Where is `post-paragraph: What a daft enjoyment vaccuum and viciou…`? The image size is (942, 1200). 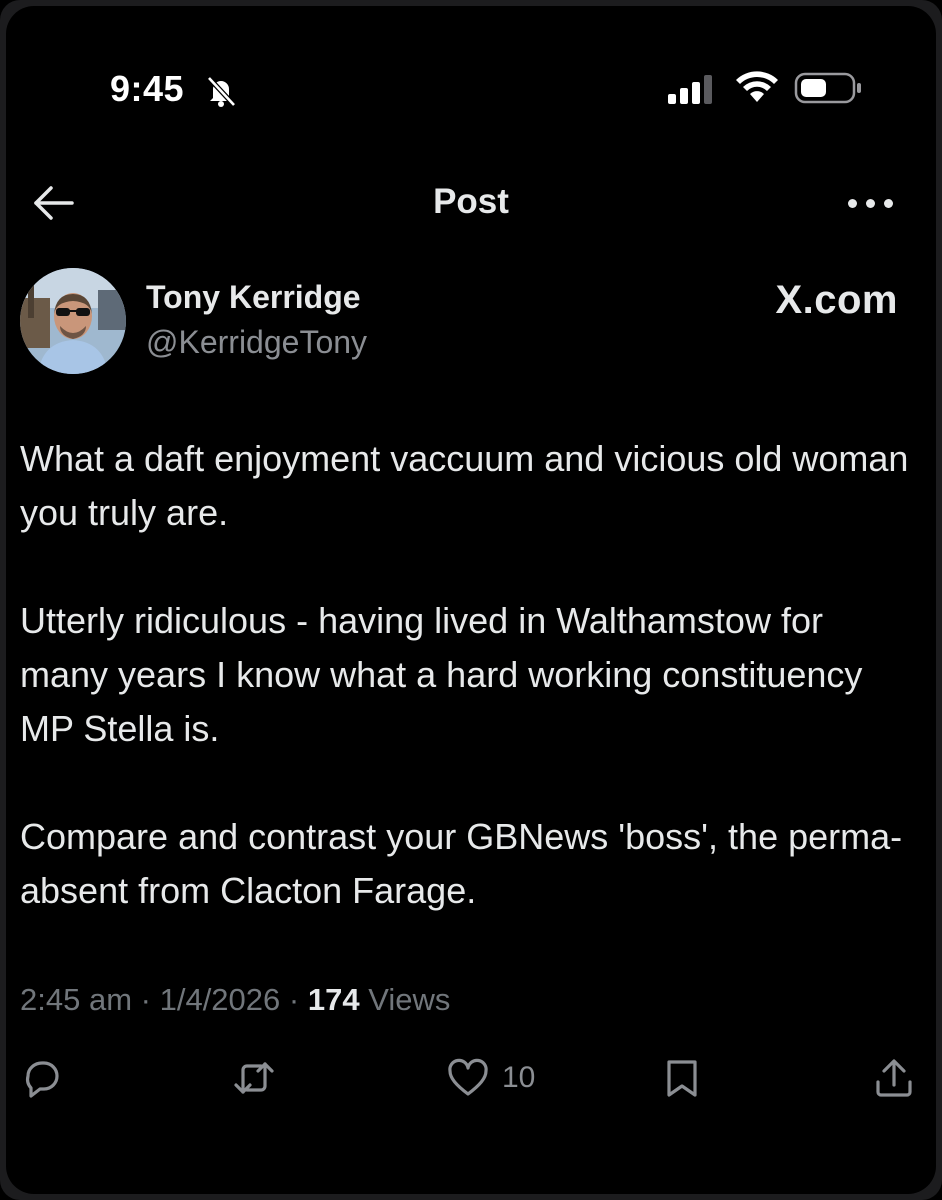 post-paragraph: What a daft enjoyment vaccuum and viciou… is located at coordinates (464, 485).